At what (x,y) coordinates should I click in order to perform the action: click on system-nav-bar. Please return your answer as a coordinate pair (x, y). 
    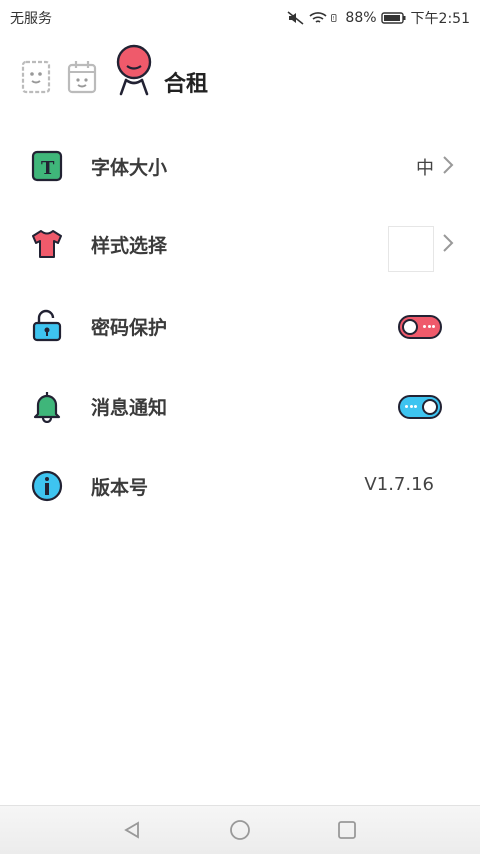
    Looking at the image, I should click on (240, 829).